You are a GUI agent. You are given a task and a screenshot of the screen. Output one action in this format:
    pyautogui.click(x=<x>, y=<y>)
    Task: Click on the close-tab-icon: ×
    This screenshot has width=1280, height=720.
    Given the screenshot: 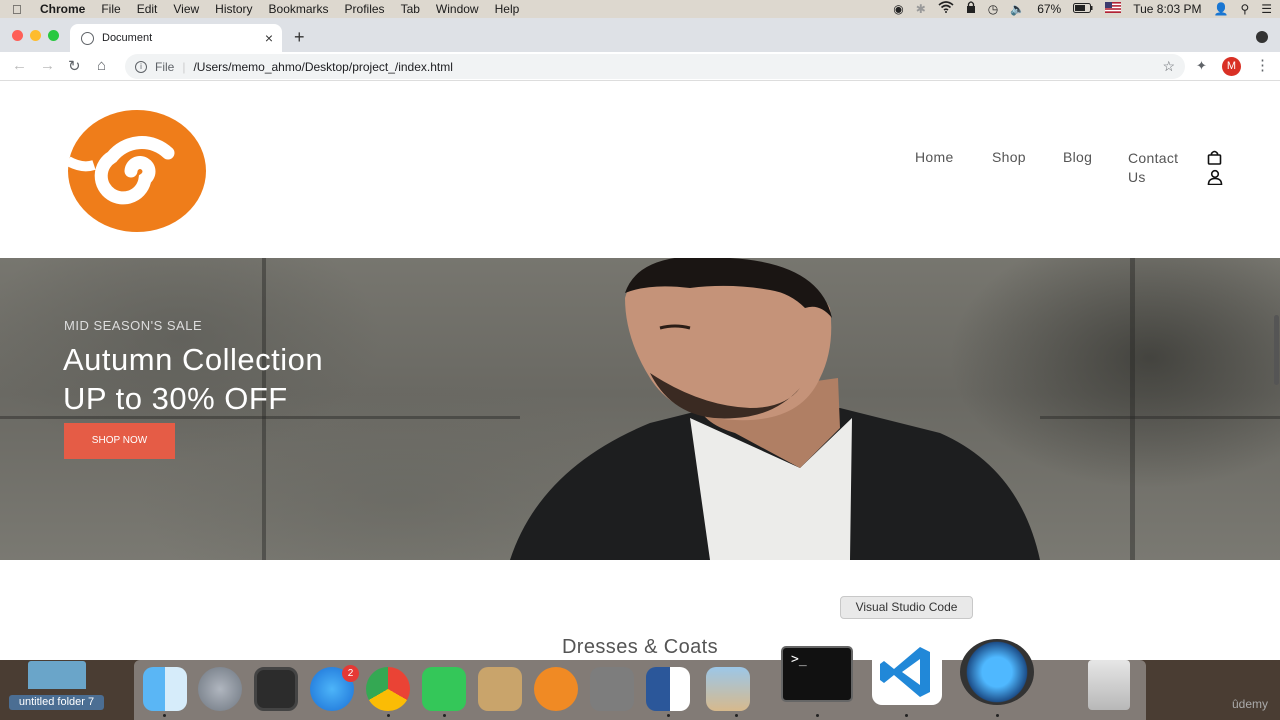 What is the action you would take?
    pyautogui.click(x=269, y=38)
    